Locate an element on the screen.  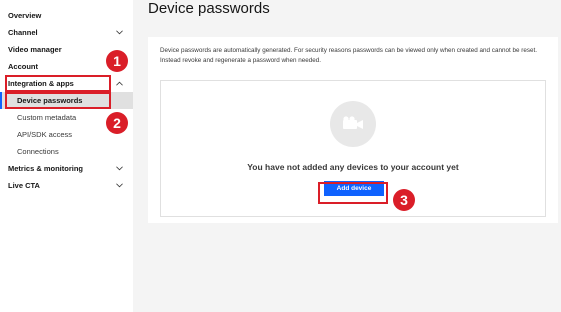
sidebar-item-label: API/SDK access is located at coordinates (45, 134).